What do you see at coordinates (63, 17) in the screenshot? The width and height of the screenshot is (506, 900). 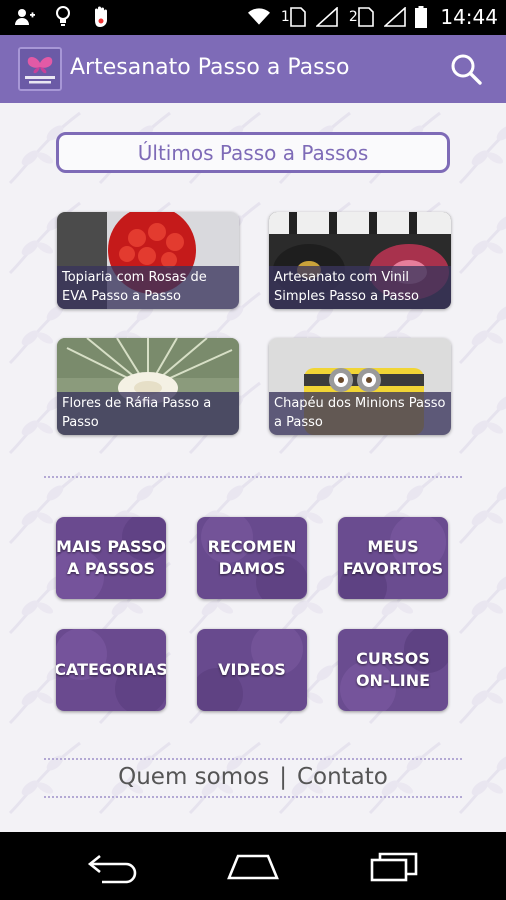 I see `lightbulb-icon` at bounding box center [63, 17].